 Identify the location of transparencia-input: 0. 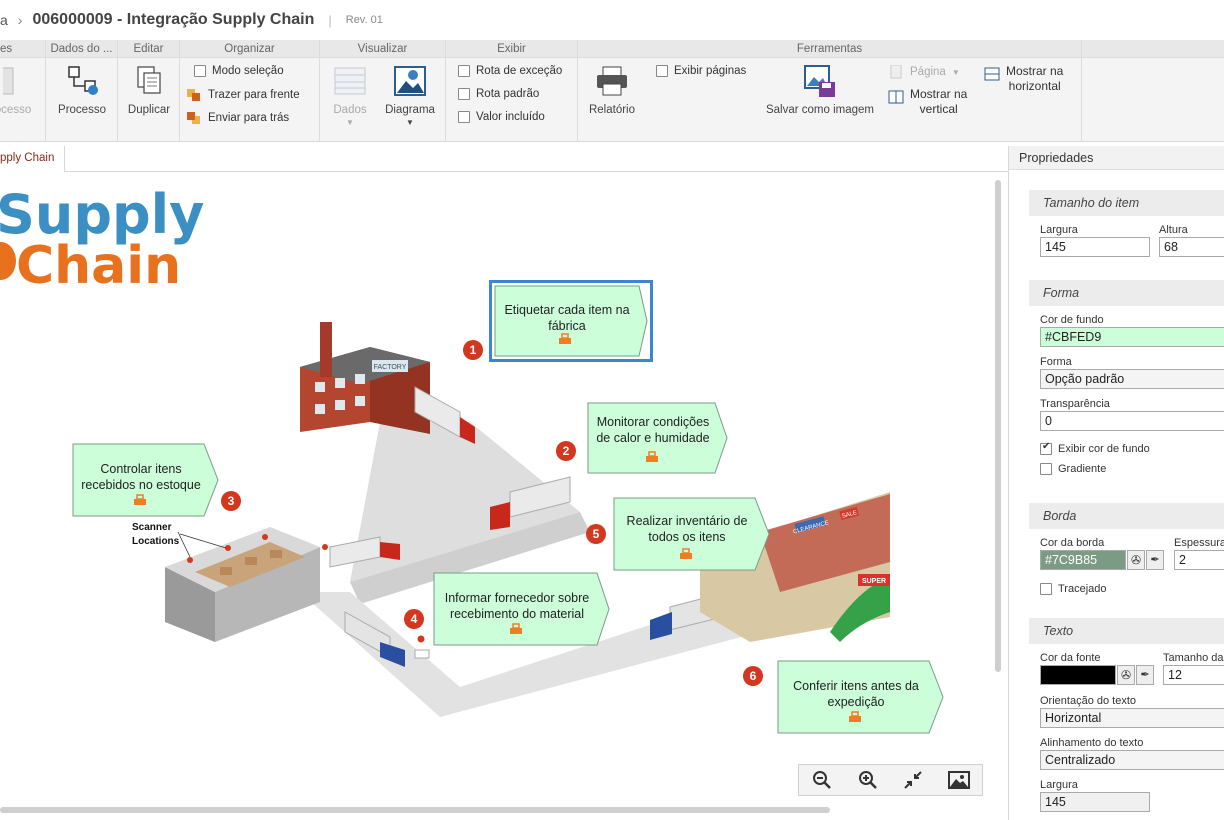
(1132, 421).